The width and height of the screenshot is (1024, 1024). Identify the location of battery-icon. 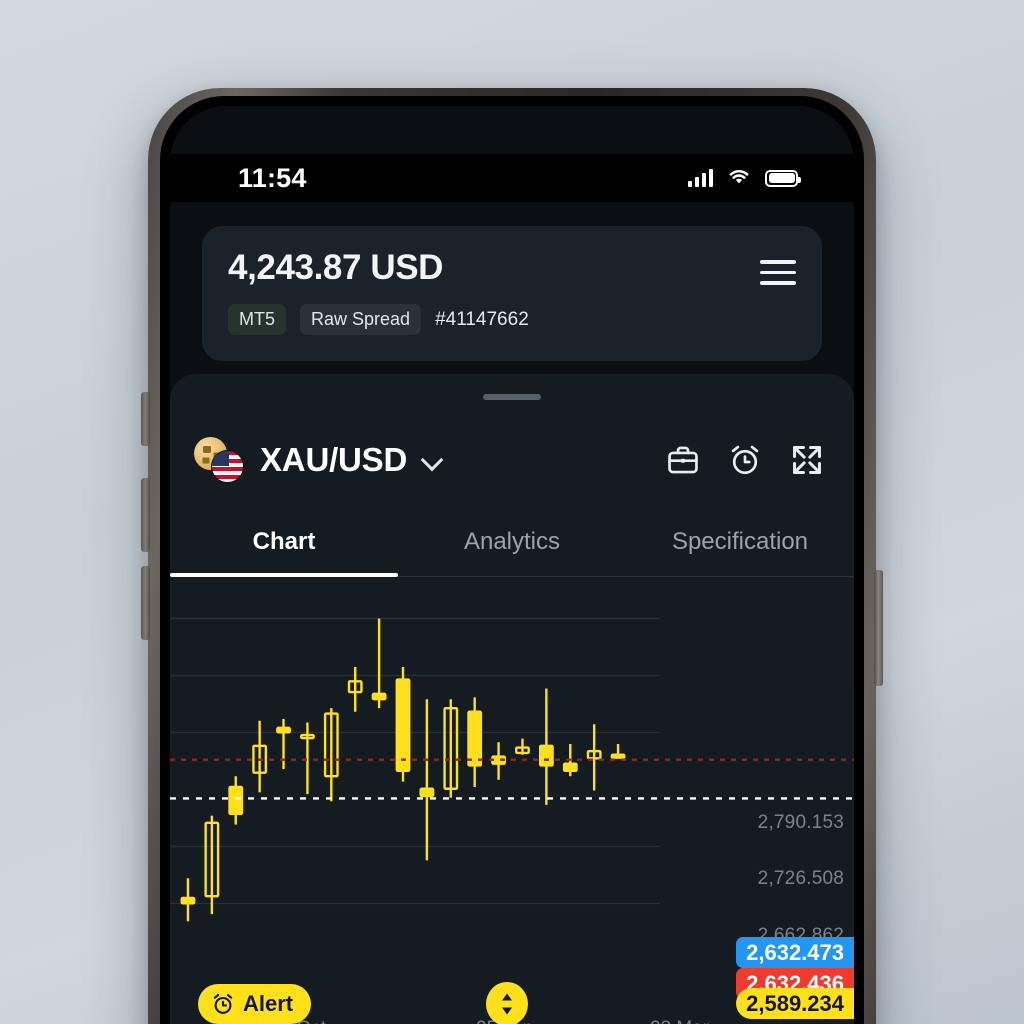
(783, 178).